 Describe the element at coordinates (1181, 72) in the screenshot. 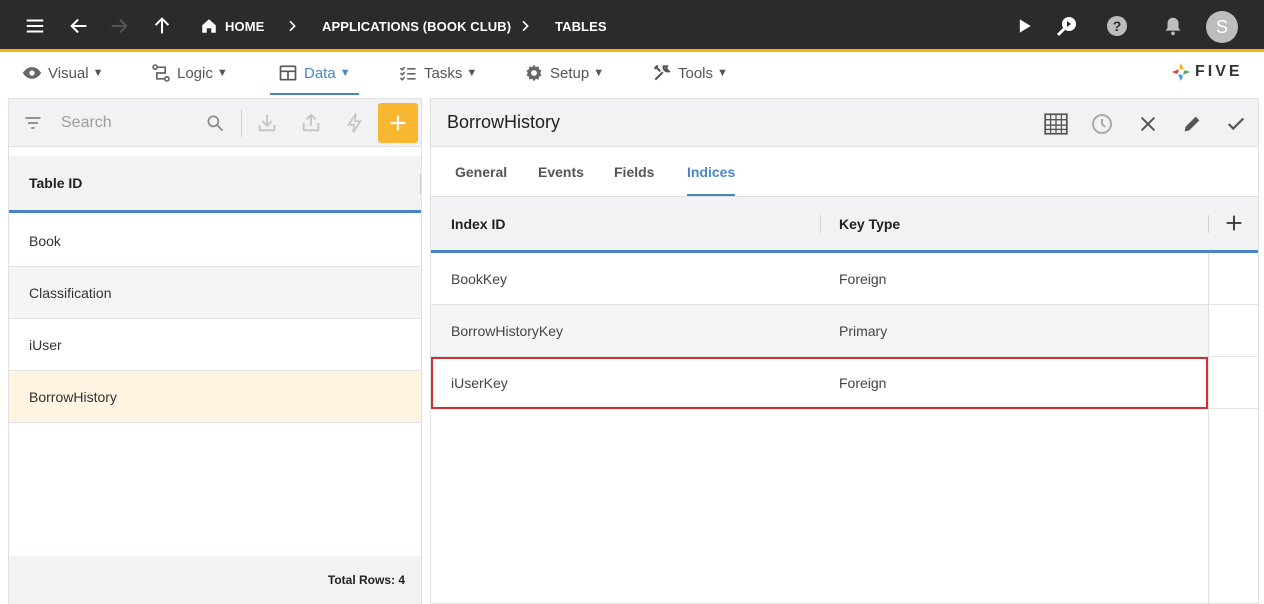

I see `five-logo-icon` at that location.